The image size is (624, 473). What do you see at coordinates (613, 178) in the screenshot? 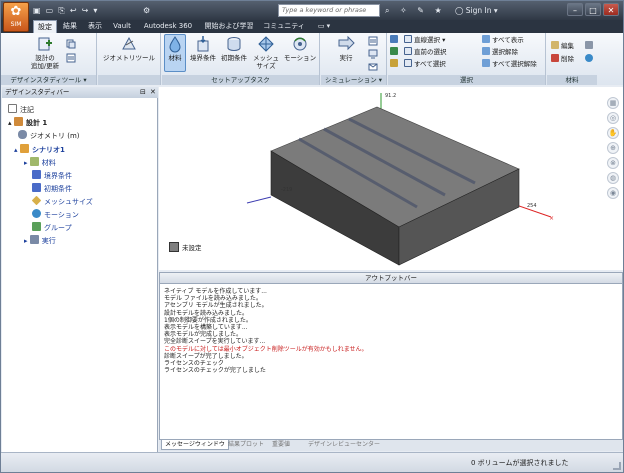
I see `look-icon: ◍` at bounding box center [613, 178].